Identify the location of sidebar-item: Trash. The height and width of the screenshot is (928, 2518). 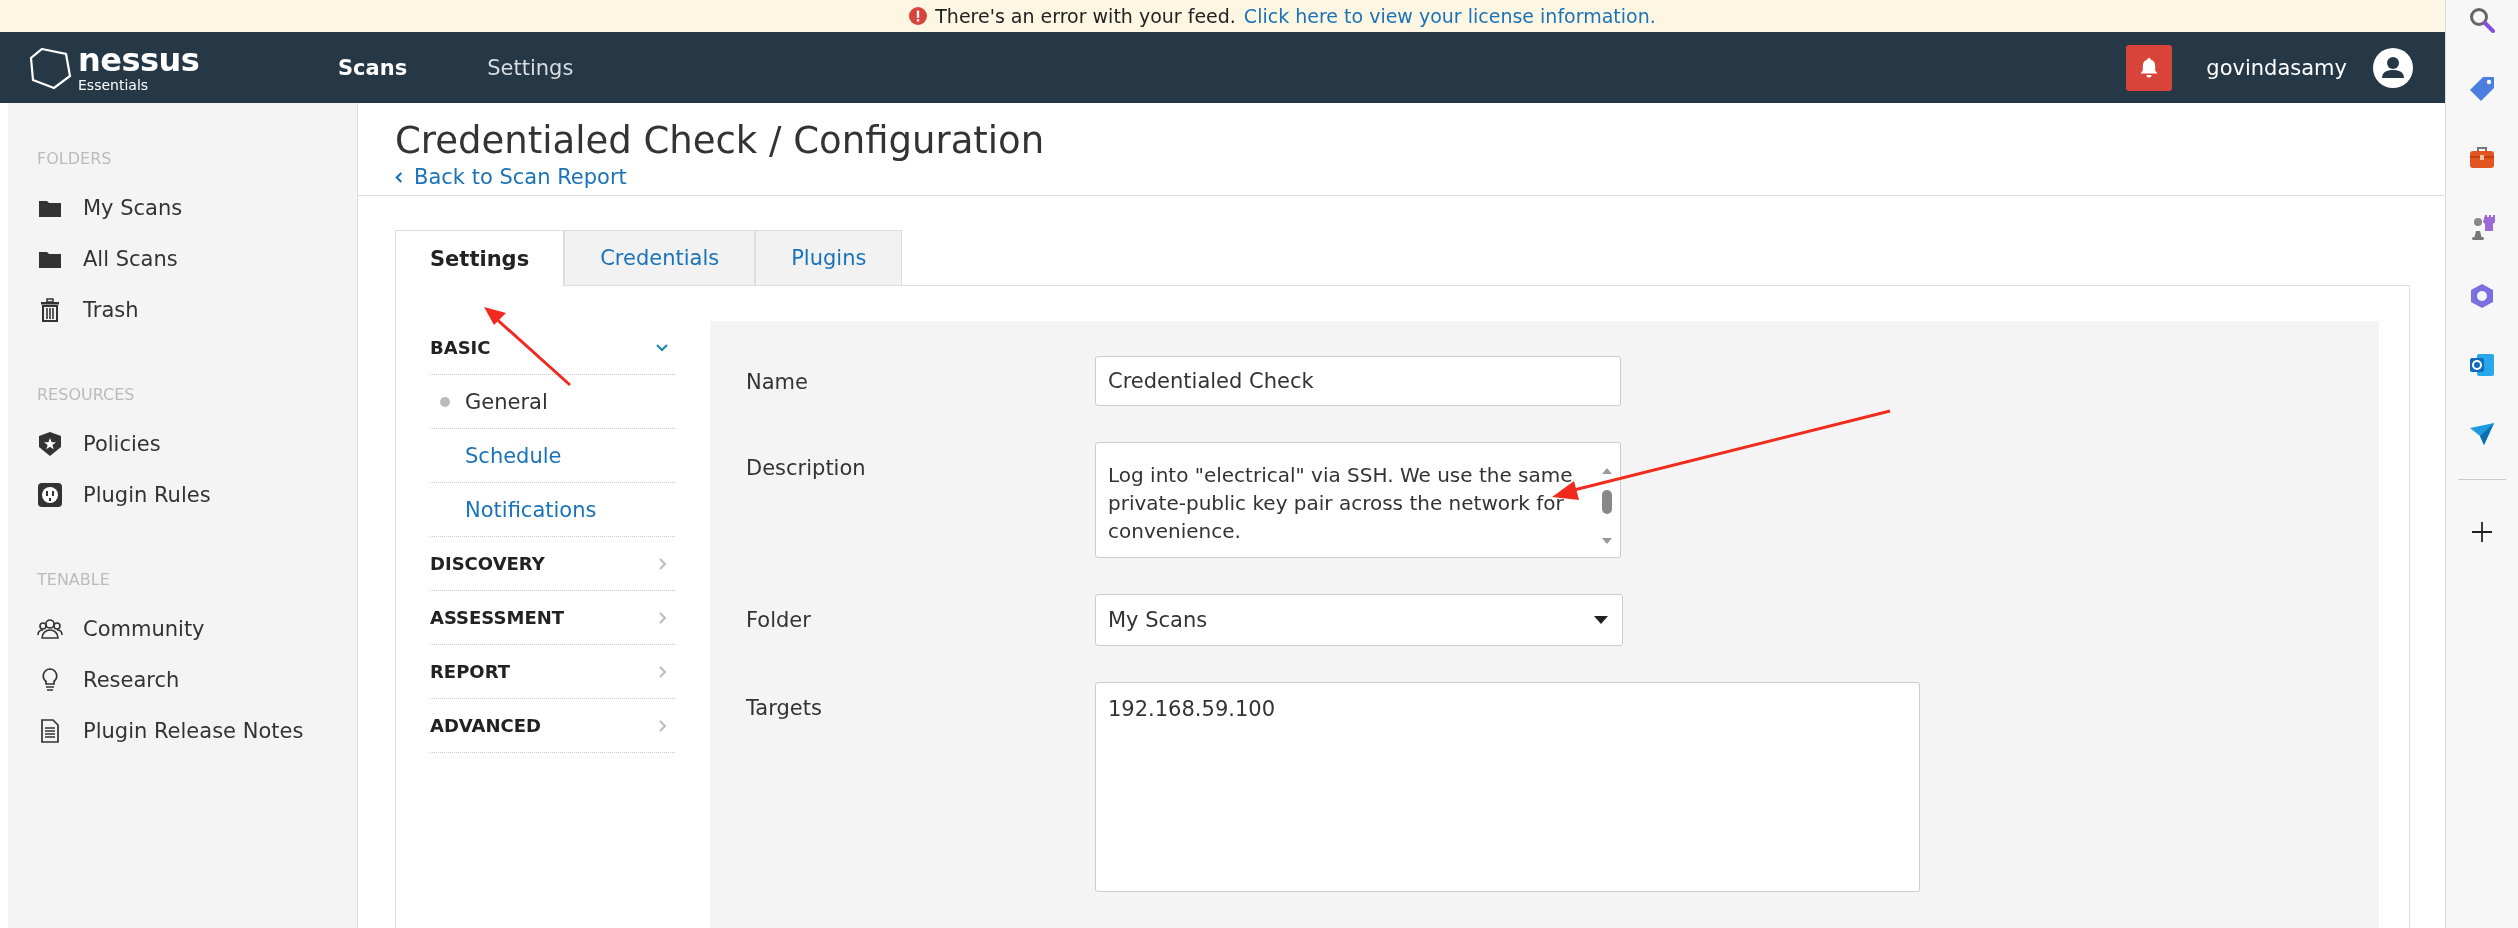
(111, 309).